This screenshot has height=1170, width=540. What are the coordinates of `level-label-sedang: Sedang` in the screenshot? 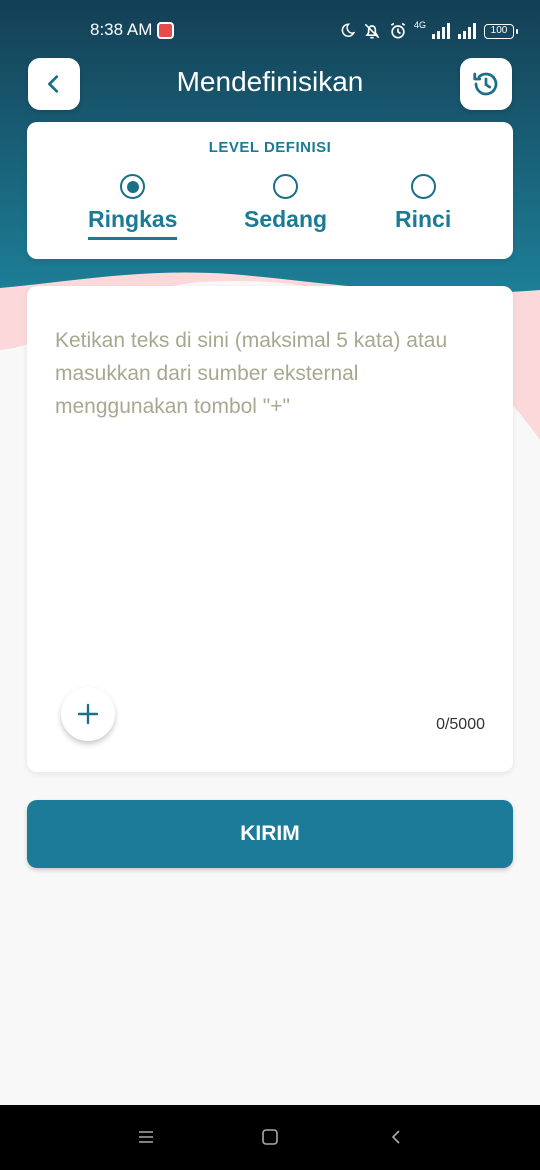 It's located at (286, 219).